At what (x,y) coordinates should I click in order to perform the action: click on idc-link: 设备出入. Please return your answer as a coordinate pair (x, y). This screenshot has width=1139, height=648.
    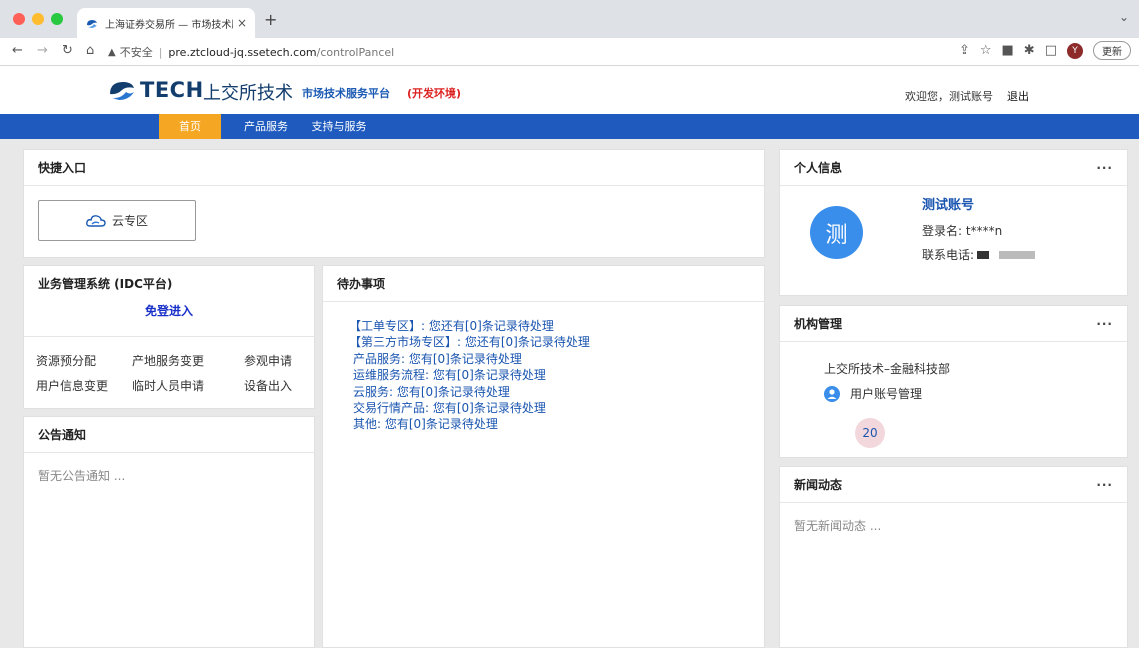
    Looking at the image, I should click on (274, 385).